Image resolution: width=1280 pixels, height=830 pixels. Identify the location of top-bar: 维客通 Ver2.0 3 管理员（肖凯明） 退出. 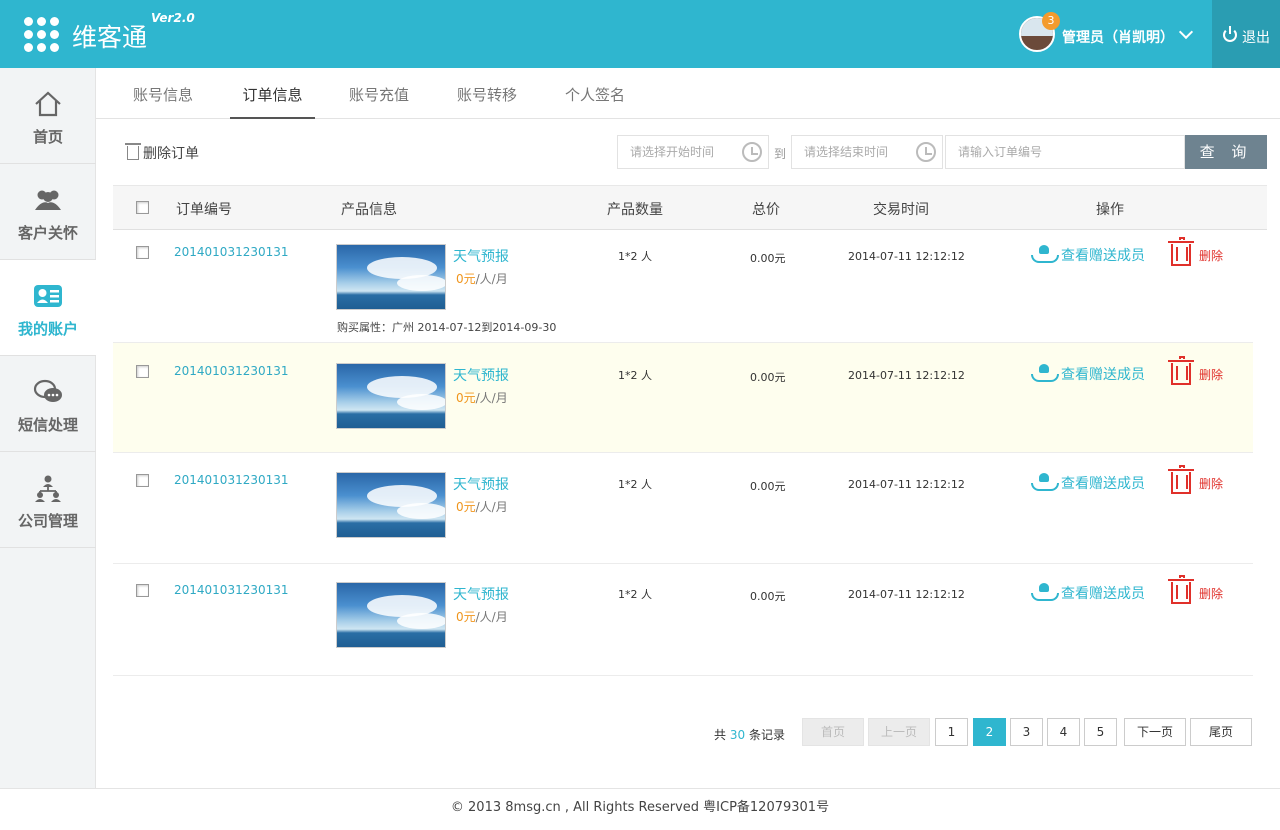
(640, 34).